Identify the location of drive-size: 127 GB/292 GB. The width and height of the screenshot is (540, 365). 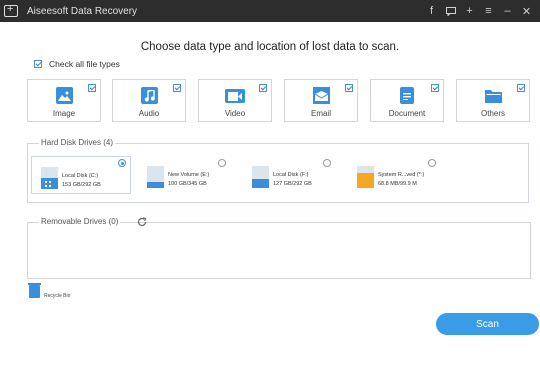
(292, 184).